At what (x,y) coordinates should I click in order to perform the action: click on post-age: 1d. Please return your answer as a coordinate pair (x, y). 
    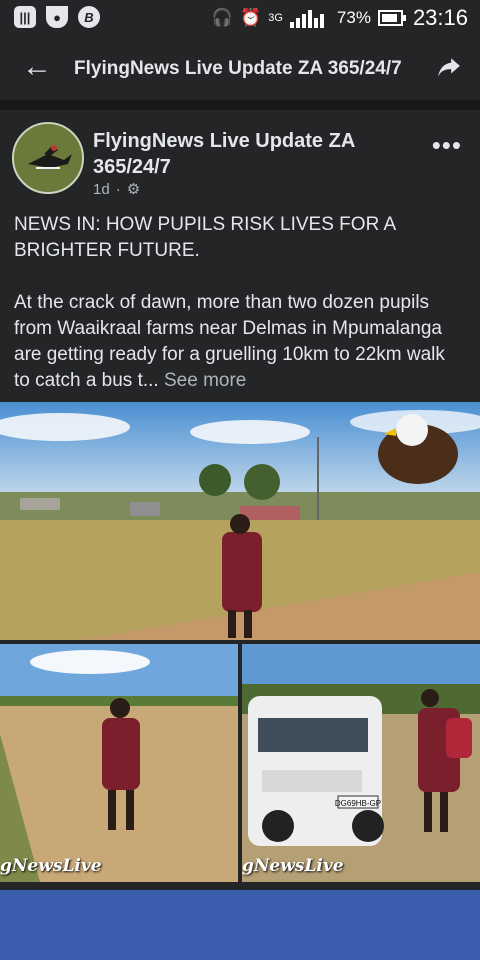
    Looking at the image, I should click on (101, 189).